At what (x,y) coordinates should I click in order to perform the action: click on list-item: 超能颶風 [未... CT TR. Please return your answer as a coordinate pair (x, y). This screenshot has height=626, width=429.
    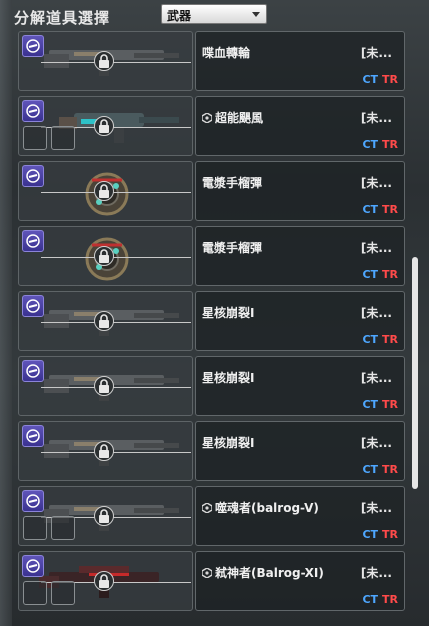
    Looking at the image, I should click on (212, 126).